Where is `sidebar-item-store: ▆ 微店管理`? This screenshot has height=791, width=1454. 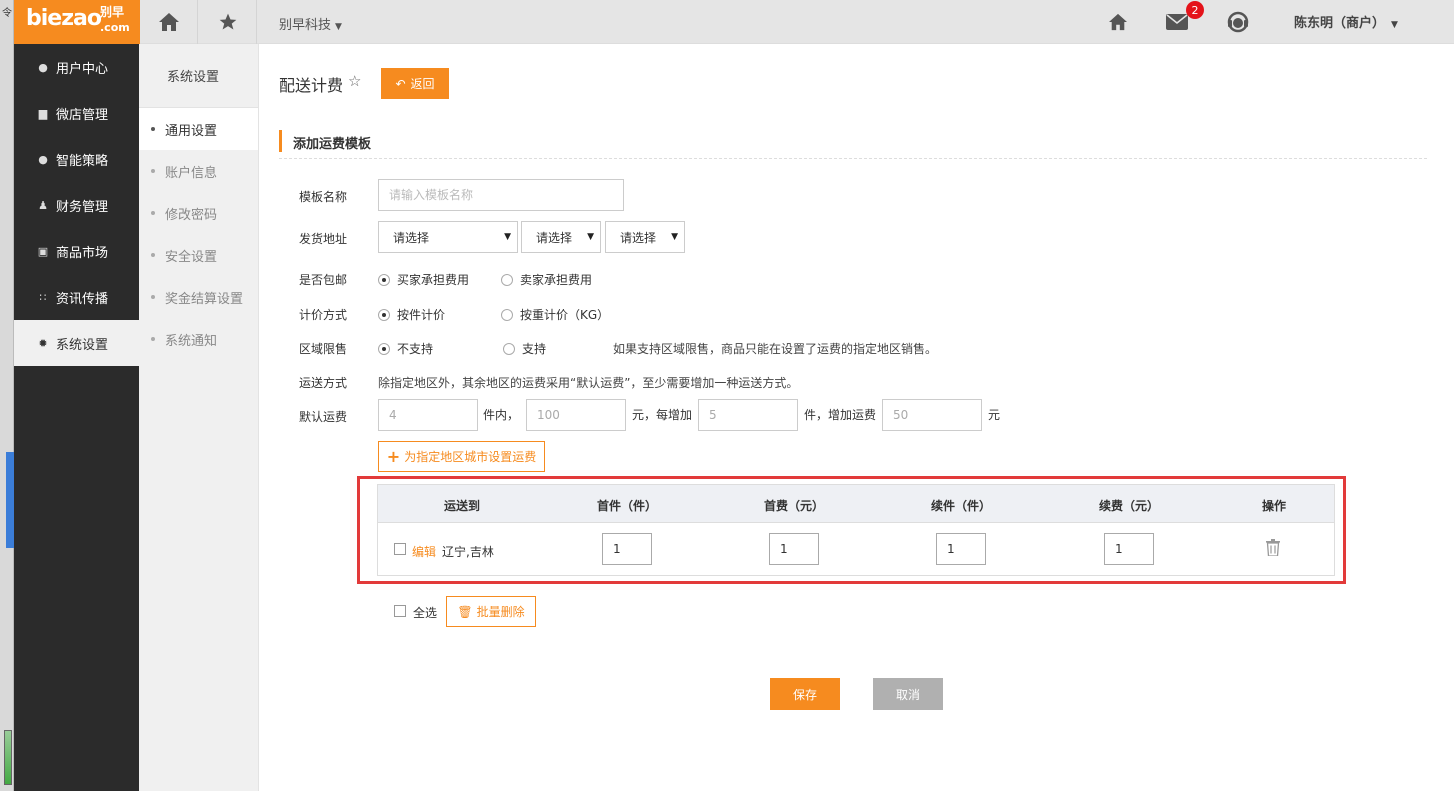
sidebar-item-store: ▆ 微店管理 is located at coordinates (76, 113).